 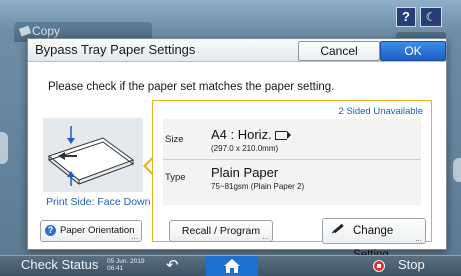 I want to click on left-handle, so click(x=4, y=148).